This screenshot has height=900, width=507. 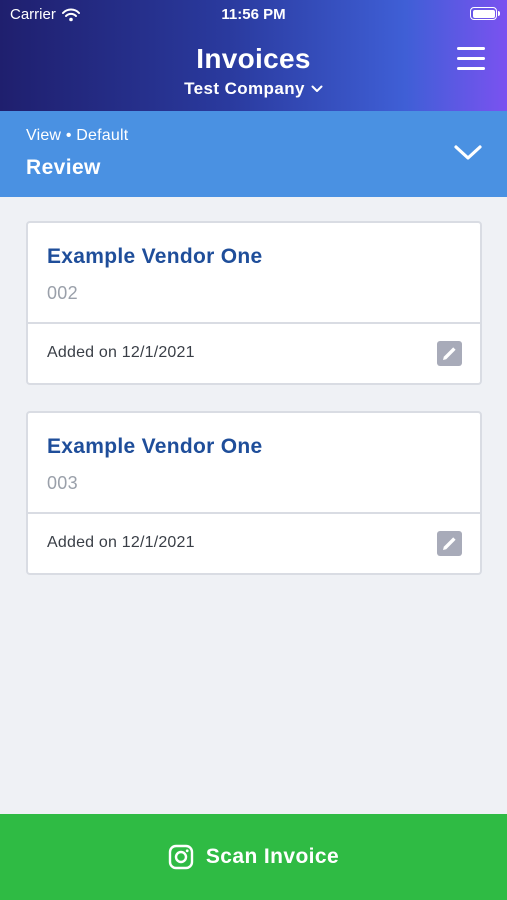 I want to click on status-time: 11:56 PM, so click(x=253, y=14).